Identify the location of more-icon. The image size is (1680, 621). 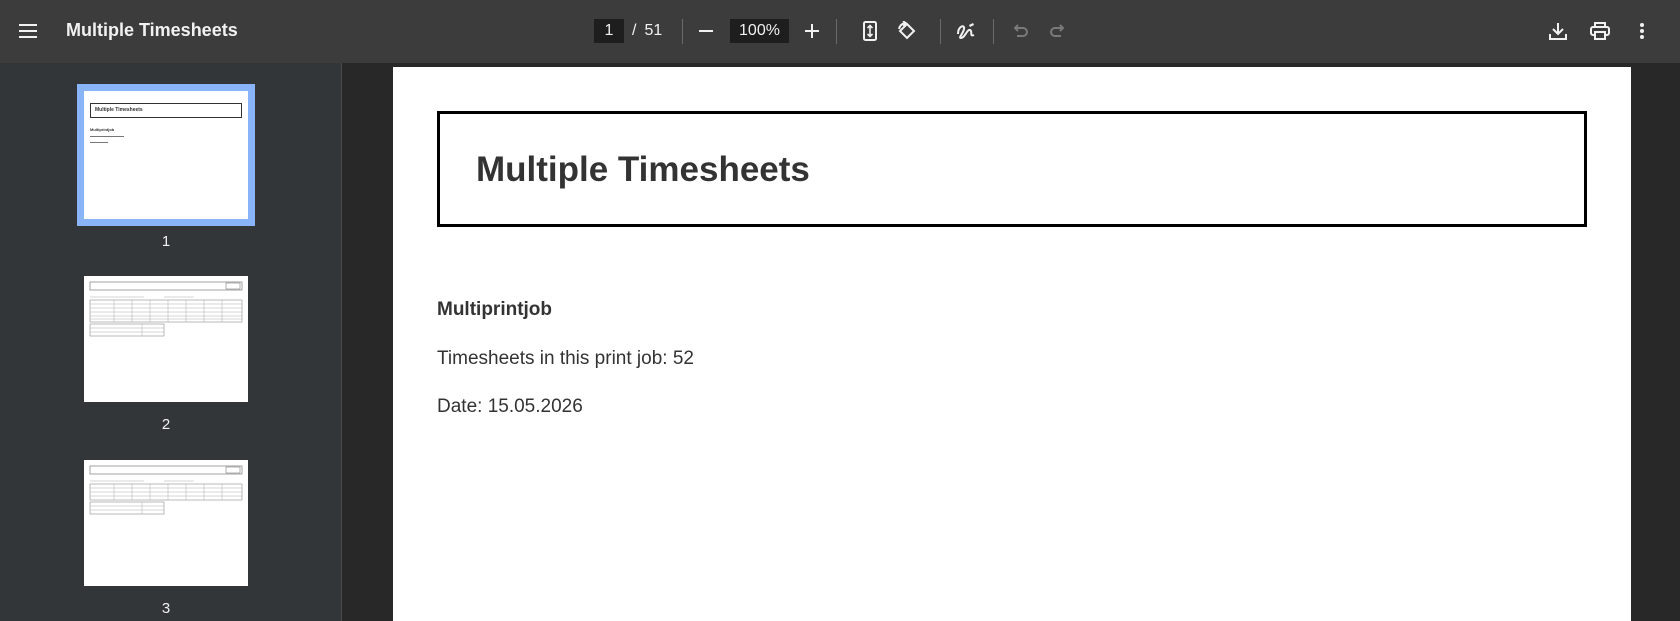
(1642, 31).